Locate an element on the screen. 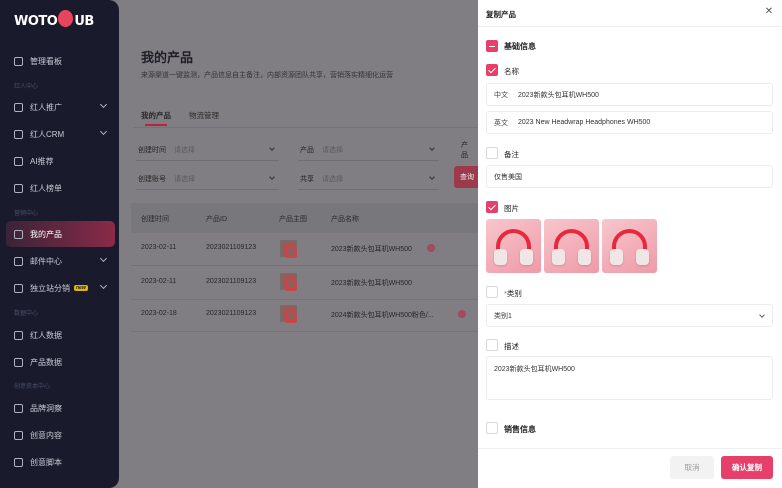  remark-checkbox is located at coordinates (492, 153).